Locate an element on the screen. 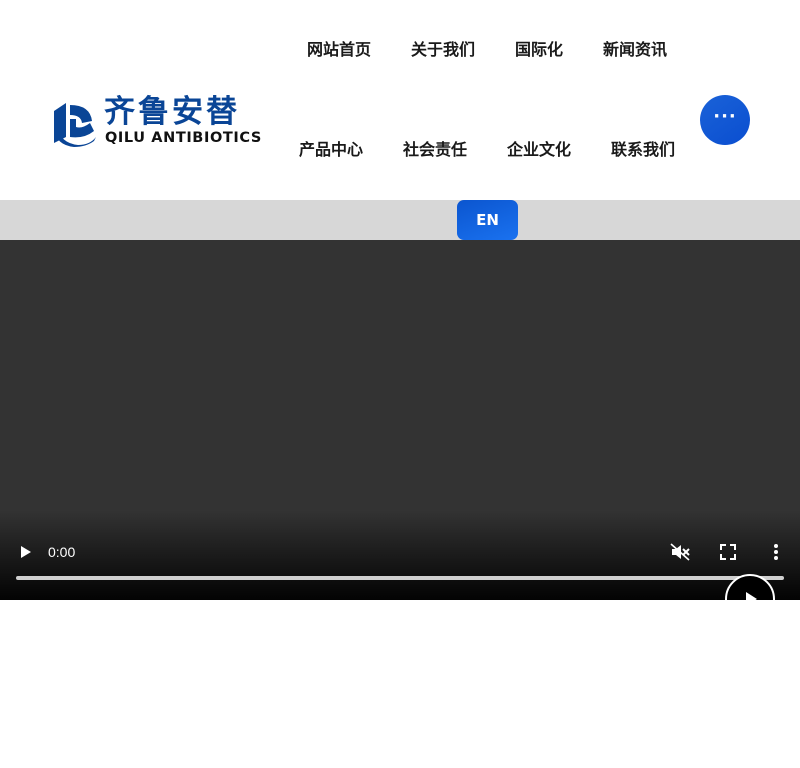 This screenshot has height=768, width=800. site-logo: 齐鲁安替 QILU ANTIBIOTICS is located at coordinates (162, 121).